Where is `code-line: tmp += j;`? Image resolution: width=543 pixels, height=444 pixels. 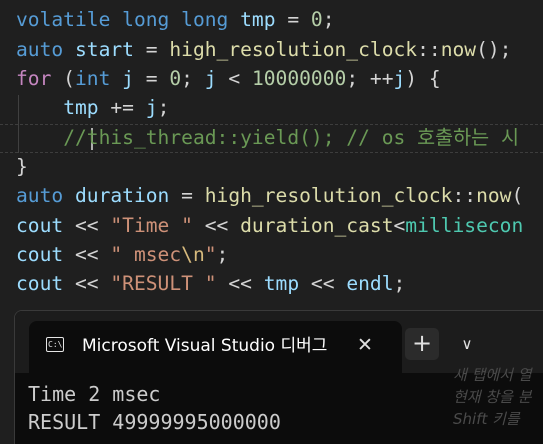
code-line: tmp += j; is located at coordinates (92, 107).